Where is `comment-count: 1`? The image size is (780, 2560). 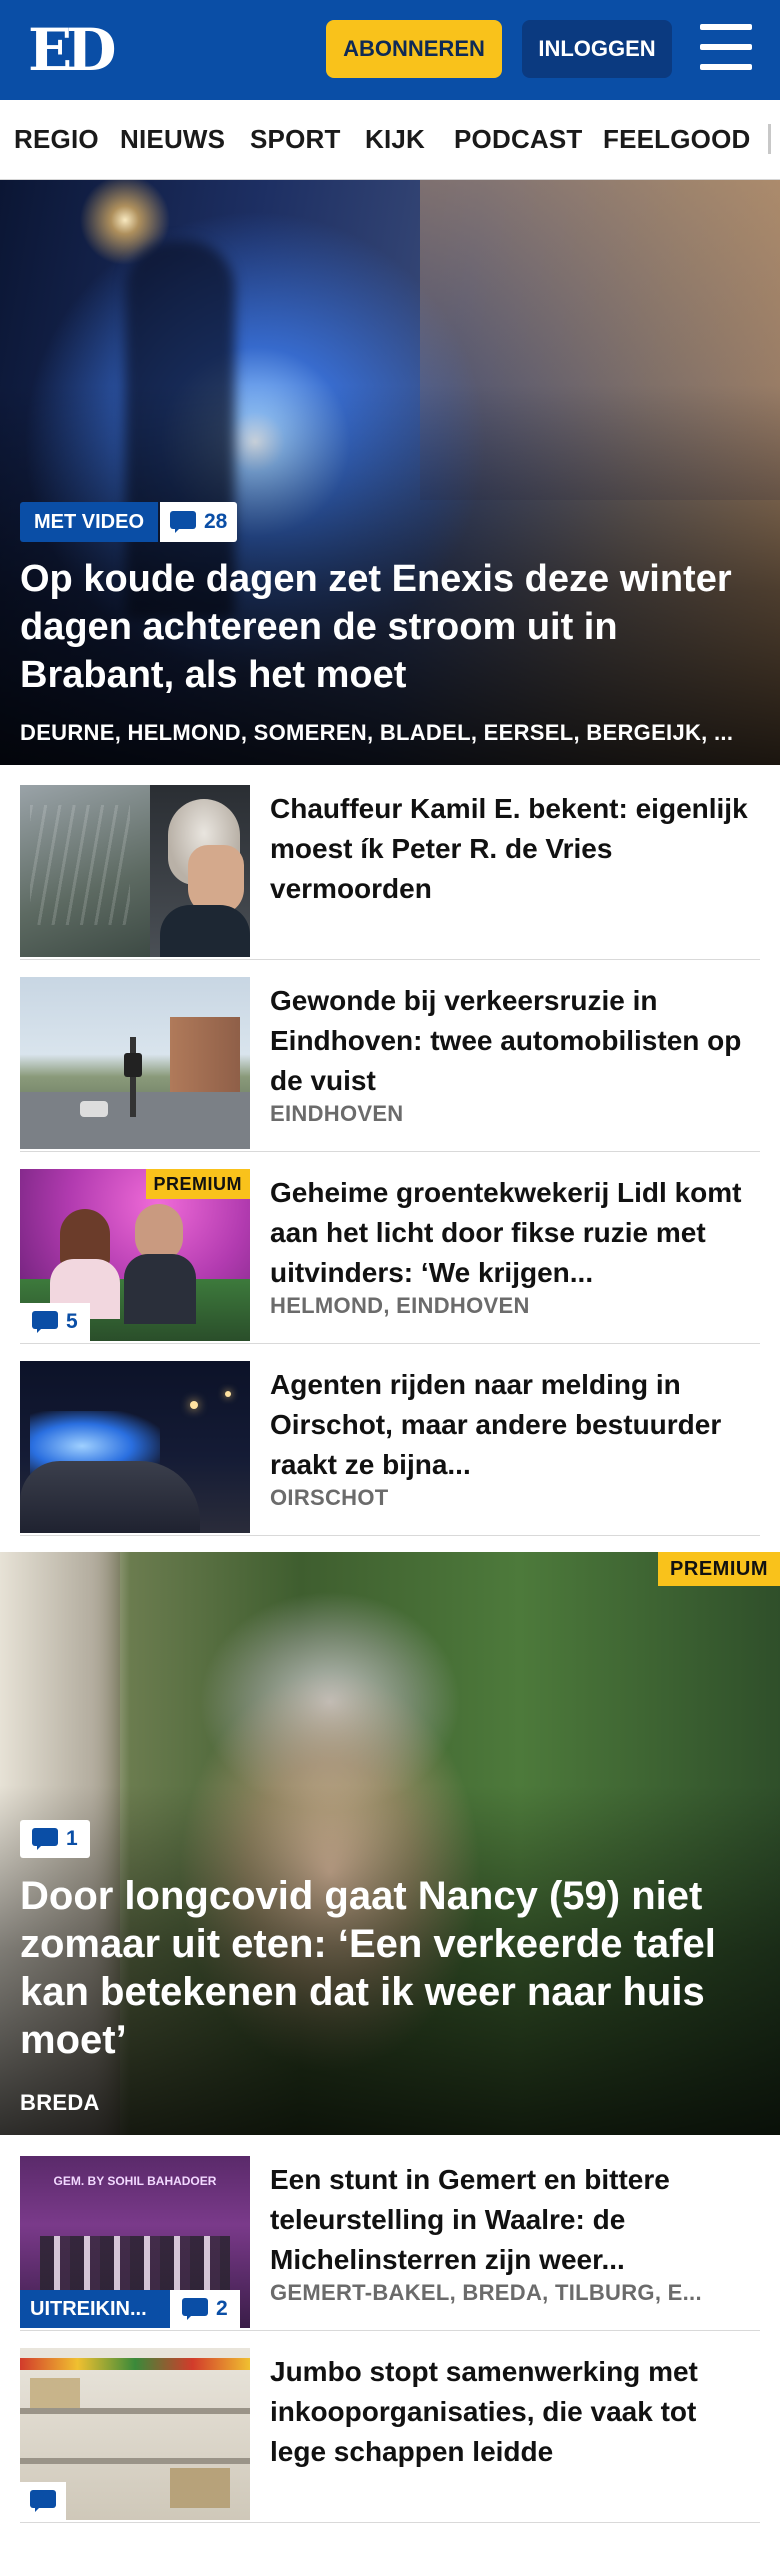 comment-count: 1 is located at coordinates (72, 1838).